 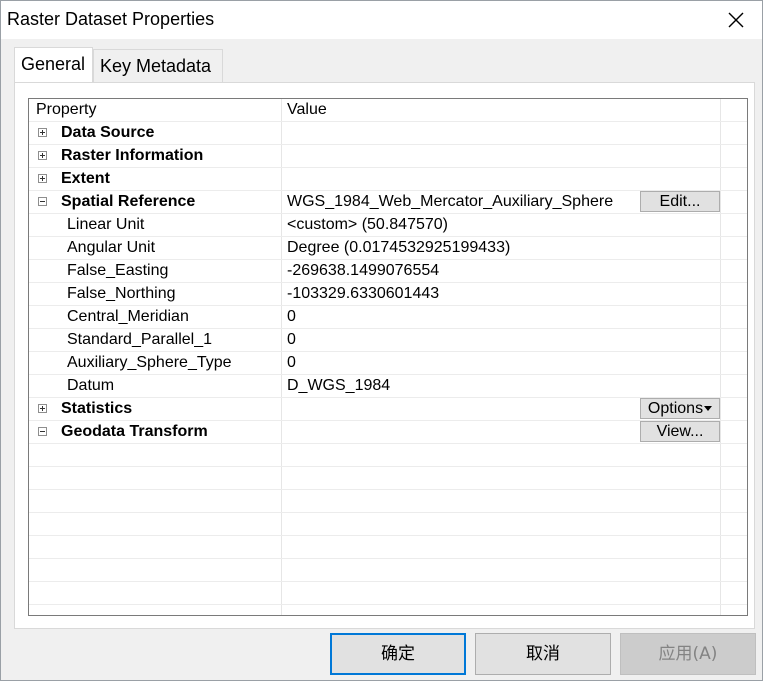 I want to click on apply-button: 应用(A), so click(x=688, y=654).